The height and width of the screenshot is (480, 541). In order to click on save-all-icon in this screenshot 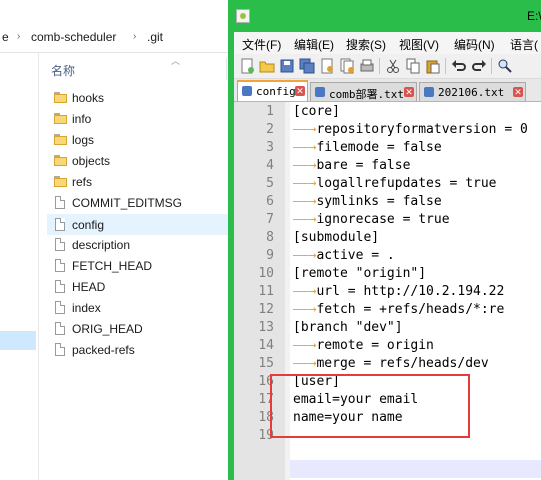, I will do `click(307, 66)`.